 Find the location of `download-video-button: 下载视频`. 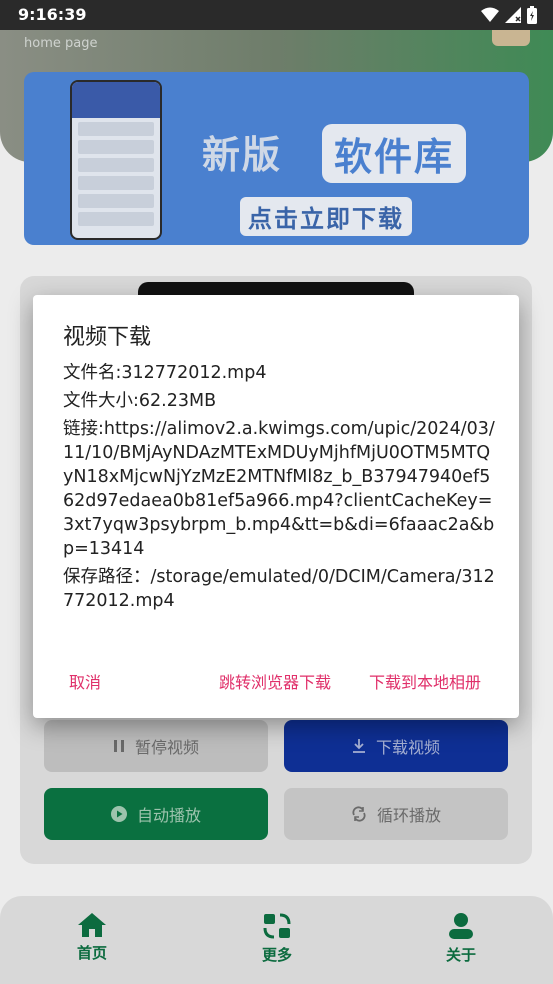

download-video-button: 下载视频 is located at coordinates (396, 746).